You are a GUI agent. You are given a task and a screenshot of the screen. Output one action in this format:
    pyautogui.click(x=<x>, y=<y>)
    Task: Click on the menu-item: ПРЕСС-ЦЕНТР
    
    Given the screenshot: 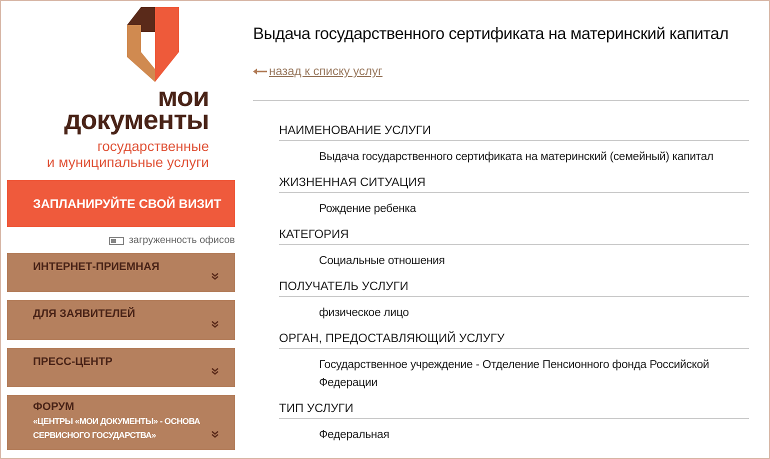 What is the action you would take?
    pyautogui.click(x=121, y=368)
    